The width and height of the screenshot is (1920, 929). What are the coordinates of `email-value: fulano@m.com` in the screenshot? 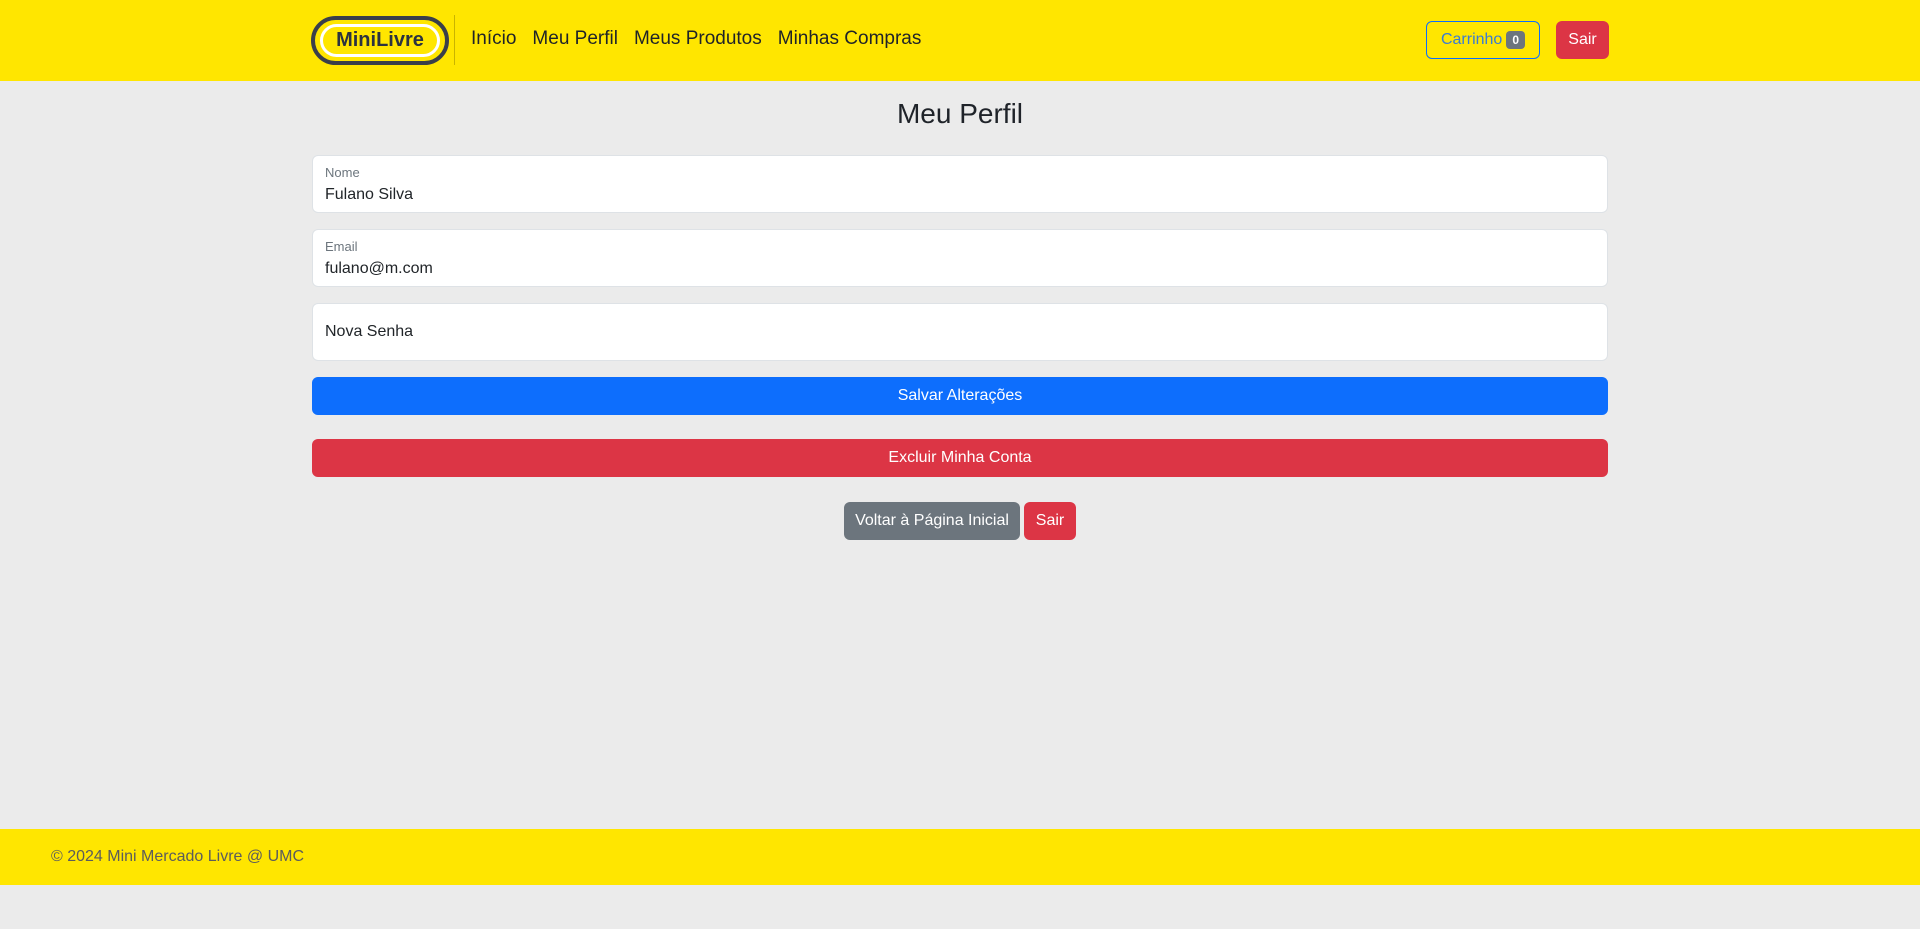 It's located at (379, 268).